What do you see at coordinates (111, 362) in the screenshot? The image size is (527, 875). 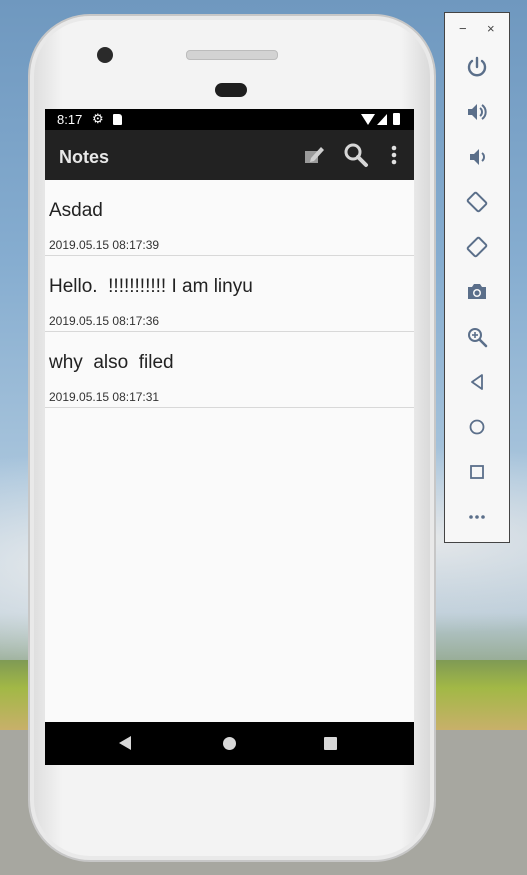 I see `note-title: why also filed` at bounding box center [111, 362].